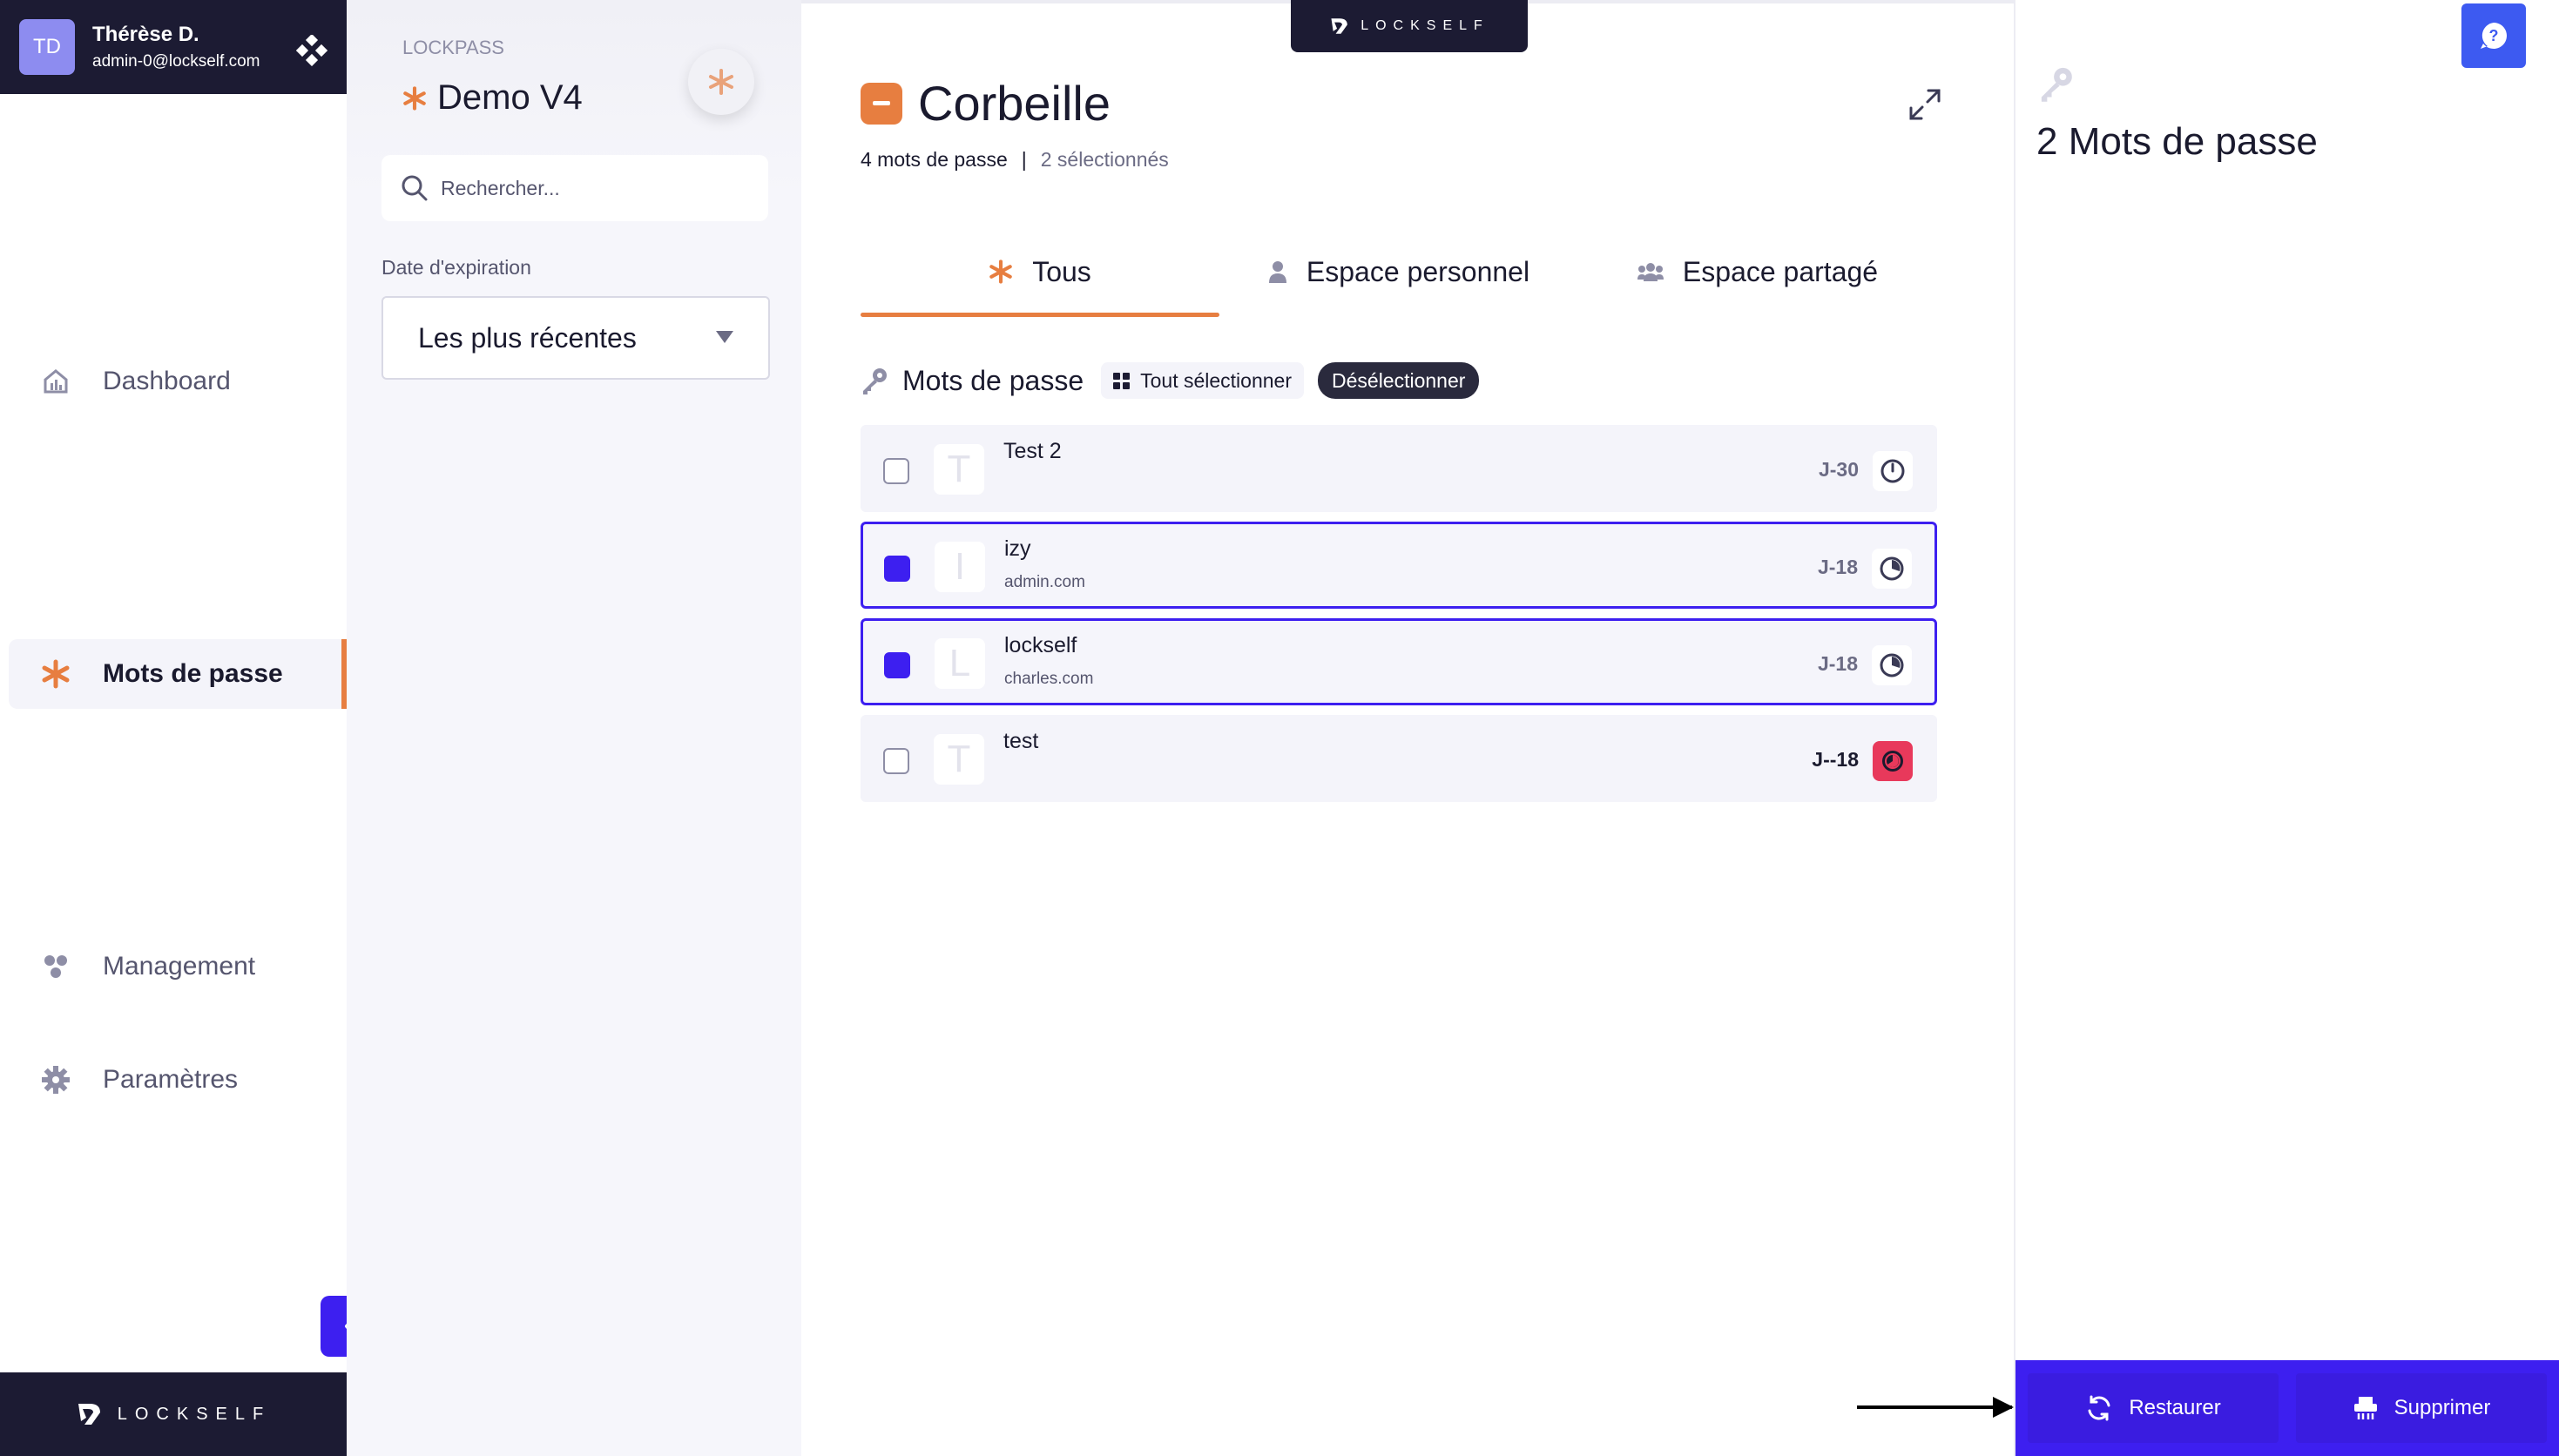 This screenshot has height=1456, width=2559. I want to click on row-name: test, so click(1021, 741).